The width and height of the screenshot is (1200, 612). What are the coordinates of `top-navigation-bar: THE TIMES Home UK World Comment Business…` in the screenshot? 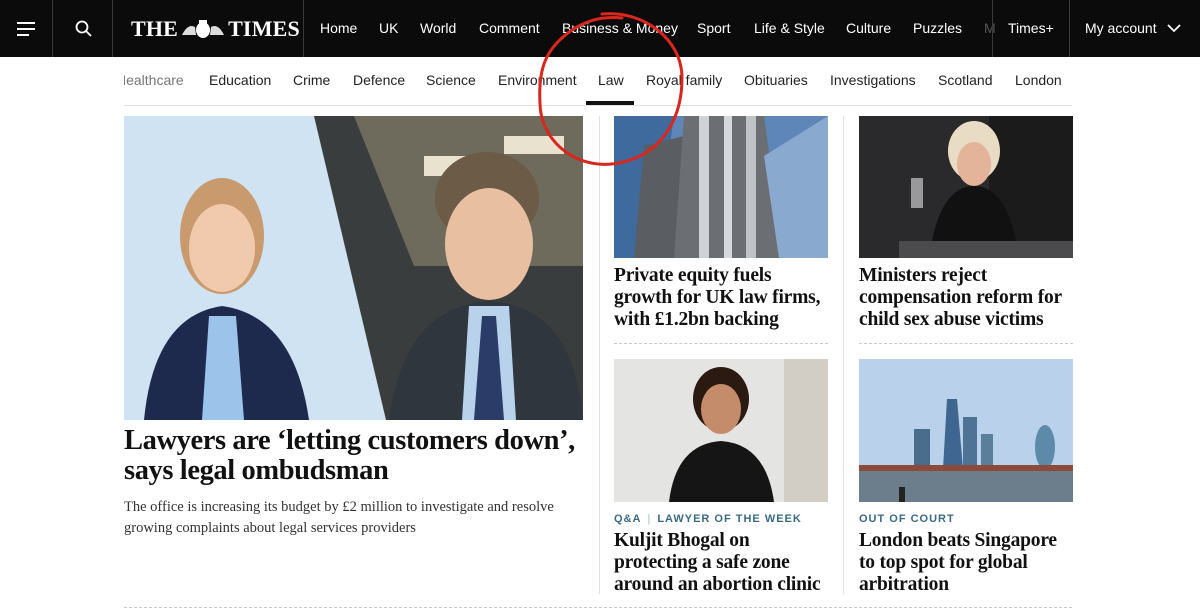 It's located at (600, 28).